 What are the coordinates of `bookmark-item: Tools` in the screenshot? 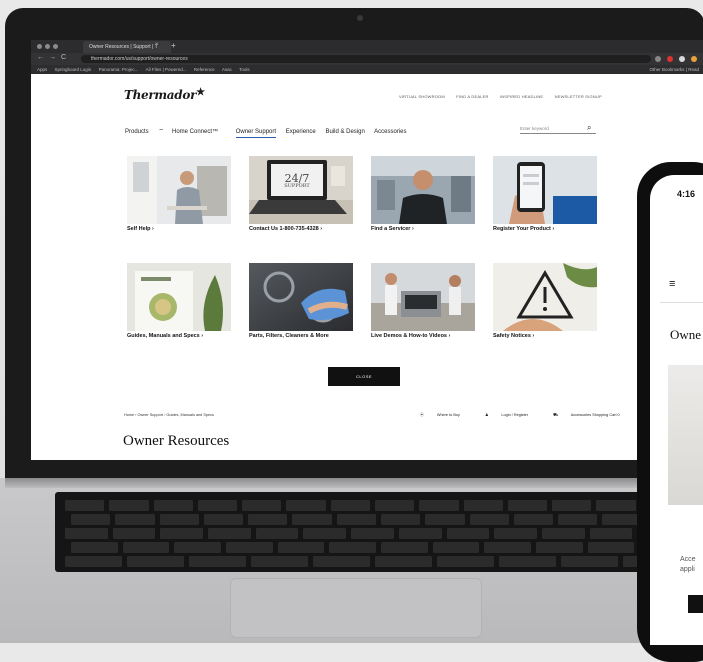 It's located at (244, 69).